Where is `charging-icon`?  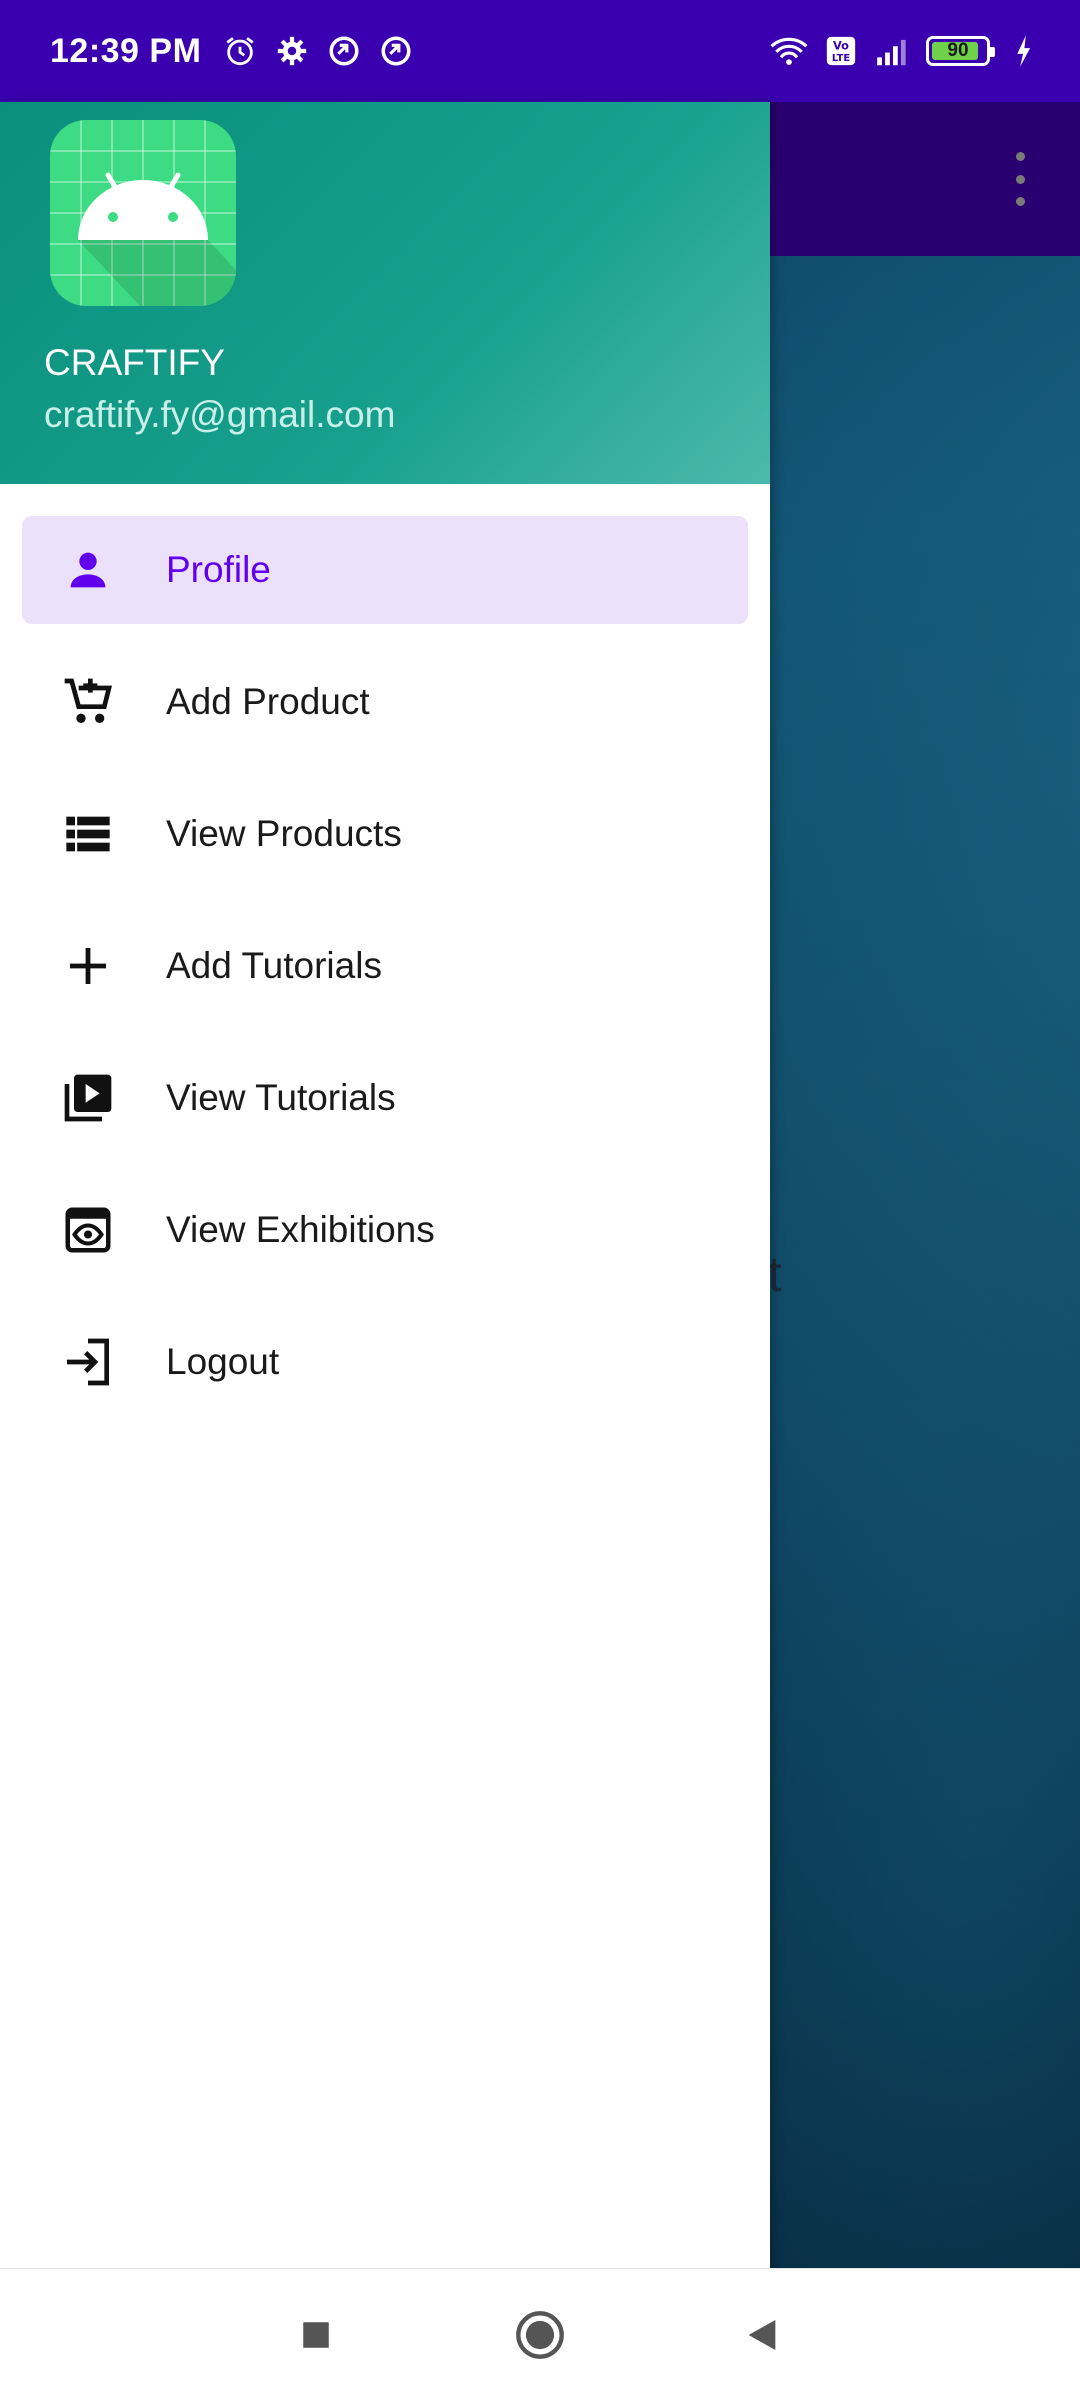 charging-icon is located at coordinates (1023, 51).